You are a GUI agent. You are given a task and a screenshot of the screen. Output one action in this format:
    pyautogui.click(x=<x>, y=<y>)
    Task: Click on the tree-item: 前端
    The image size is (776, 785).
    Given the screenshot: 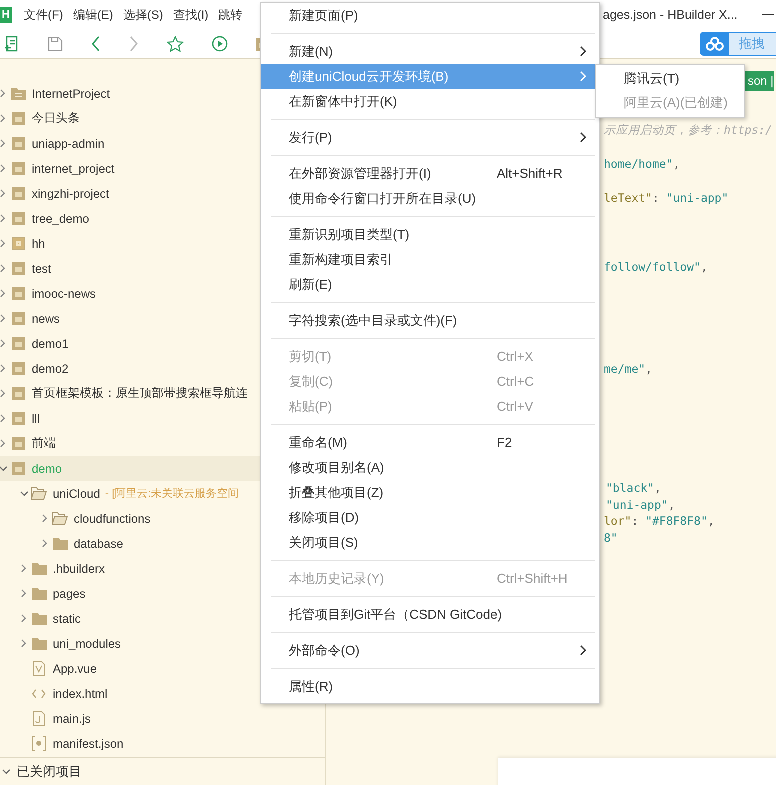 What is the action you would take?
    pyautogui.click(x=44, y=443)
    